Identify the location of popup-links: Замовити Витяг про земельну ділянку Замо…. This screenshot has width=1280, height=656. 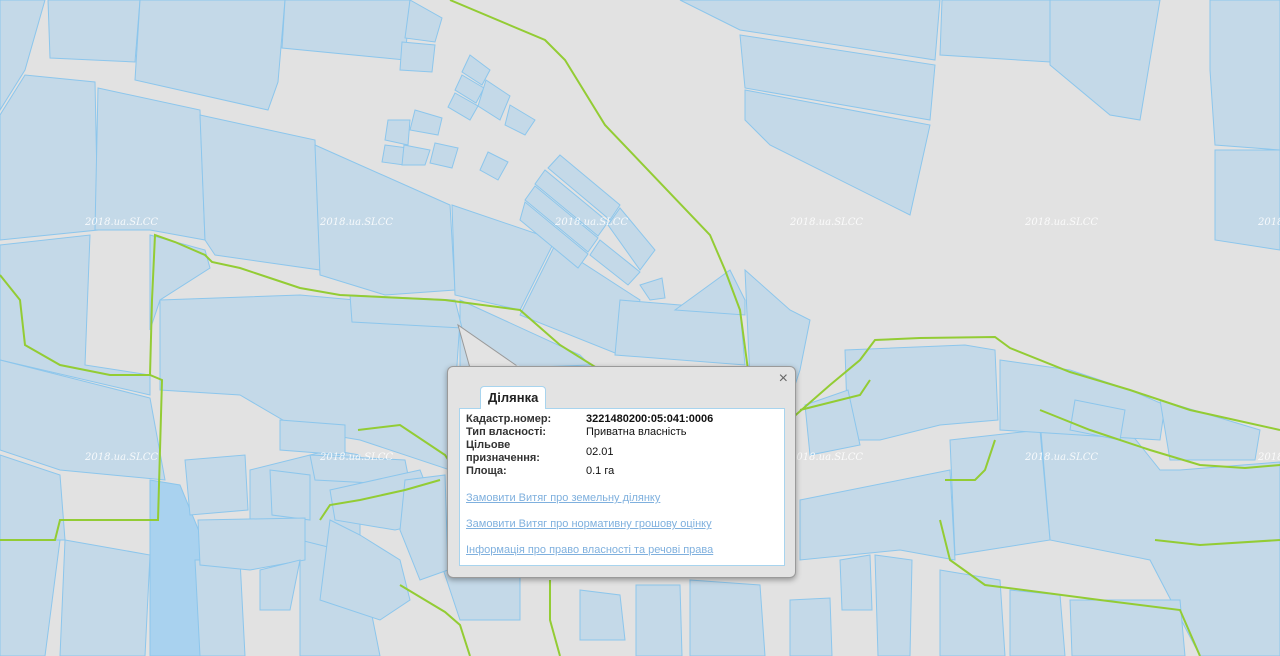
(622, 524).